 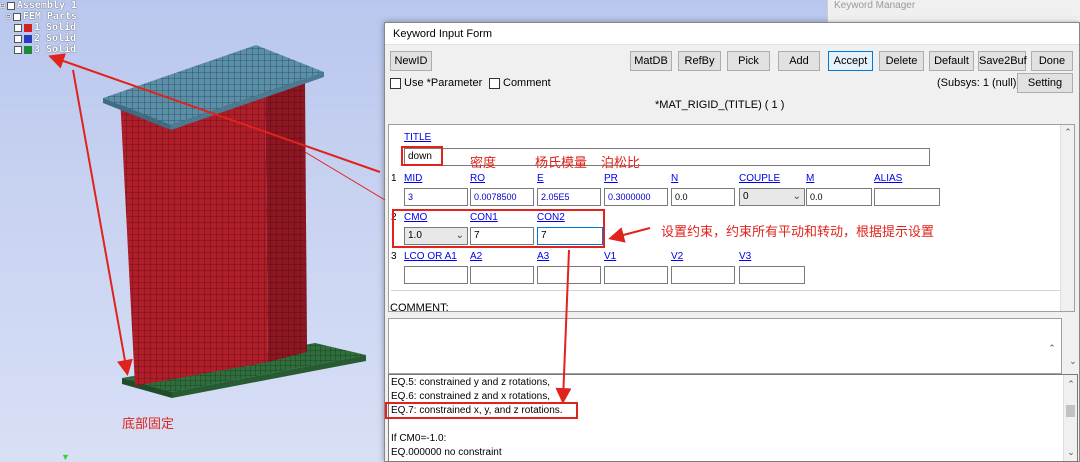 I want to click on card-row-number: 3, so click(x=394, y=256).